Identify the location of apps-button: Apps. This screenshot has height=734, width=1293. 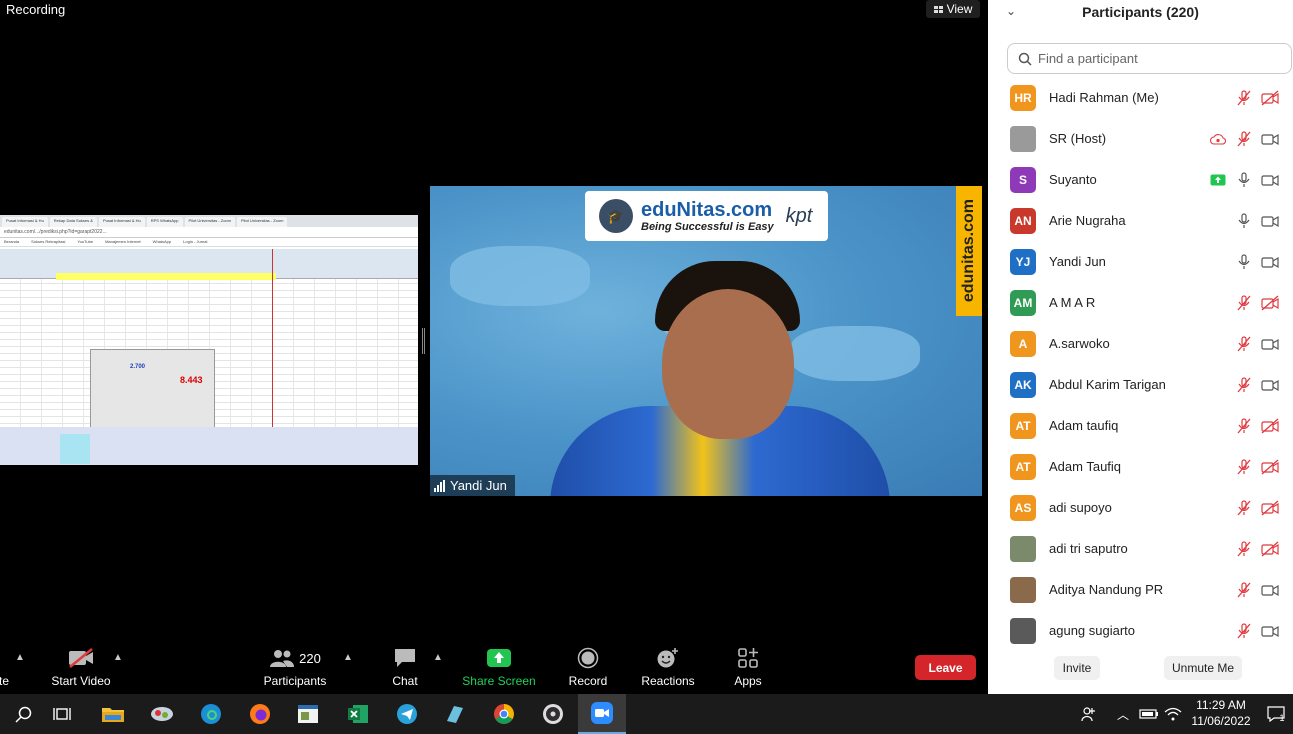
(748, 669).